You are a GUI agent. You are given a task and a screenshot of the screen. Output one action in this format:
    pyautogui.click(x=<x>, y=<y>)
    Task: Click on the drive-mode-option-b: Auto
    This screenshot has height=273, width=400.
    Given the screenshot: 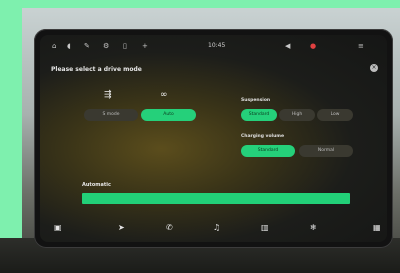 What is the action you would take?
    pyautogui.click(x=168, y=115)
    